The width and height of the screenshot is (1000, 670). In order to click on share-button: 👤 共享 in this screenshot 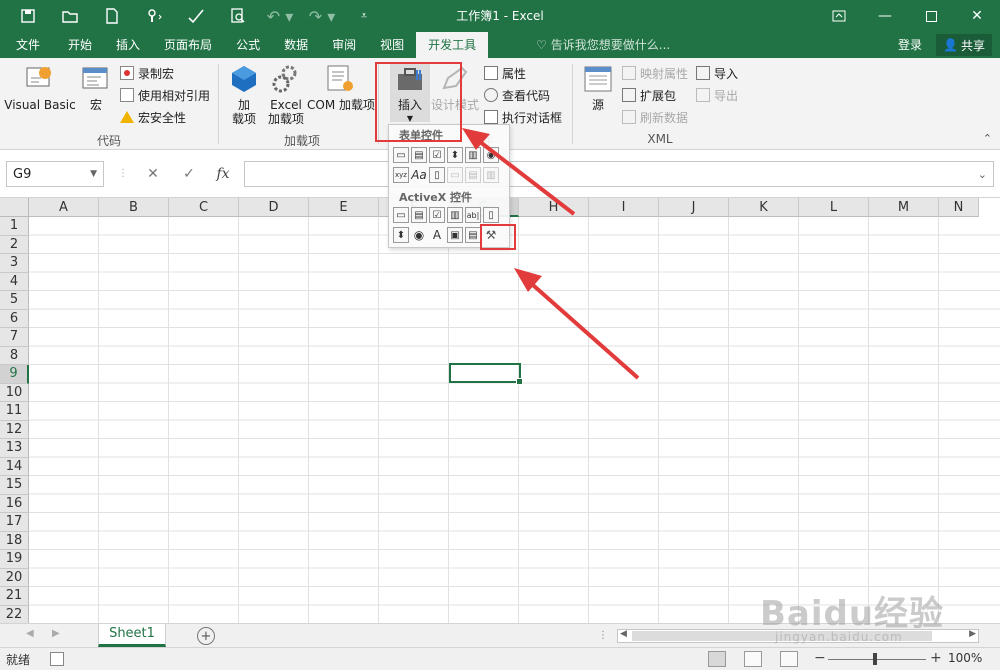, I will do `click(964, 45)`.